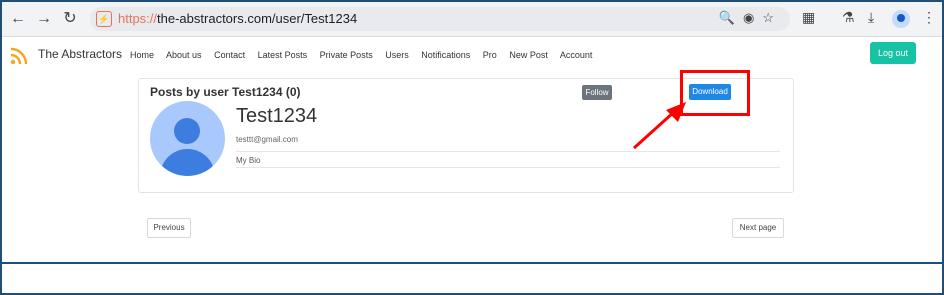 The width and height of the screenshot is (944, 295). What do you see at coordinates (715, 93) in the screenshot?
I see `highlight-box` at bounding box center [715, 93].